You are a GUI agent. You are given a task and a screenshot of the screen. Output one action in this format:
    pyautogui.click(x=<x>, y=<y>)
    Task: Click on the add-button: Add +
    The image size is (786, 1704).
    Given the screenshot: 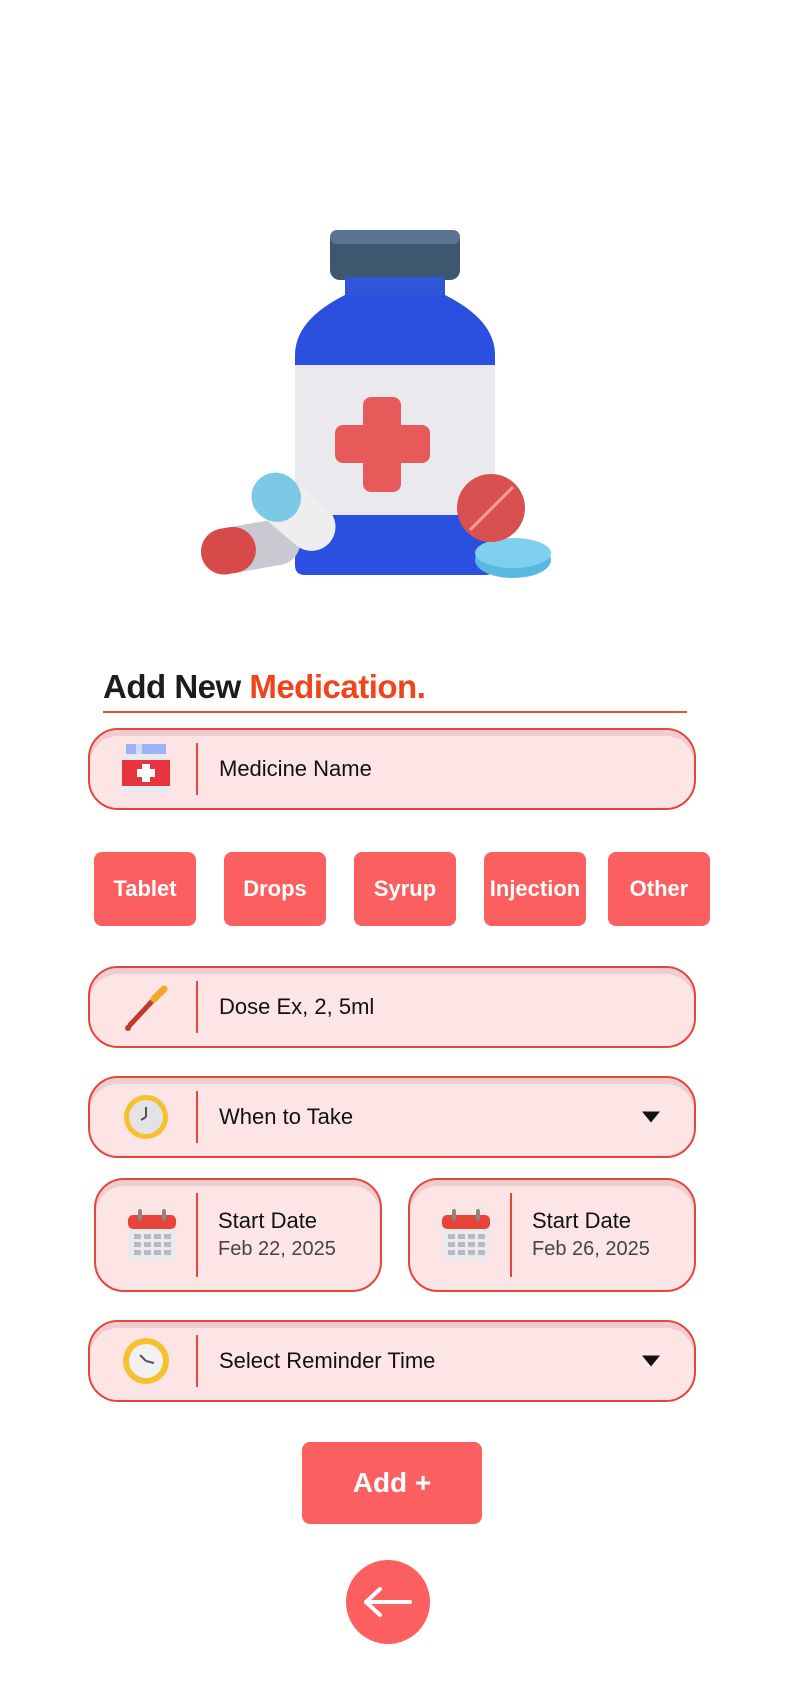 What is the action you would take?
    pyautogui.click(x=392, y=1483)
    